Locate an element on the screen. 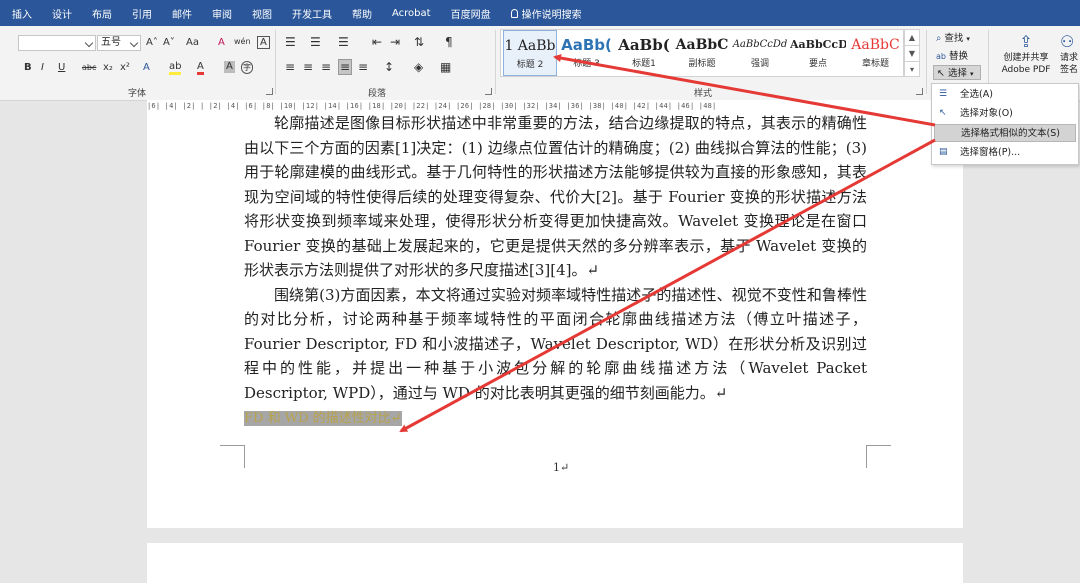  align-right-icon: ≡ is located at coordinates (326, 67).